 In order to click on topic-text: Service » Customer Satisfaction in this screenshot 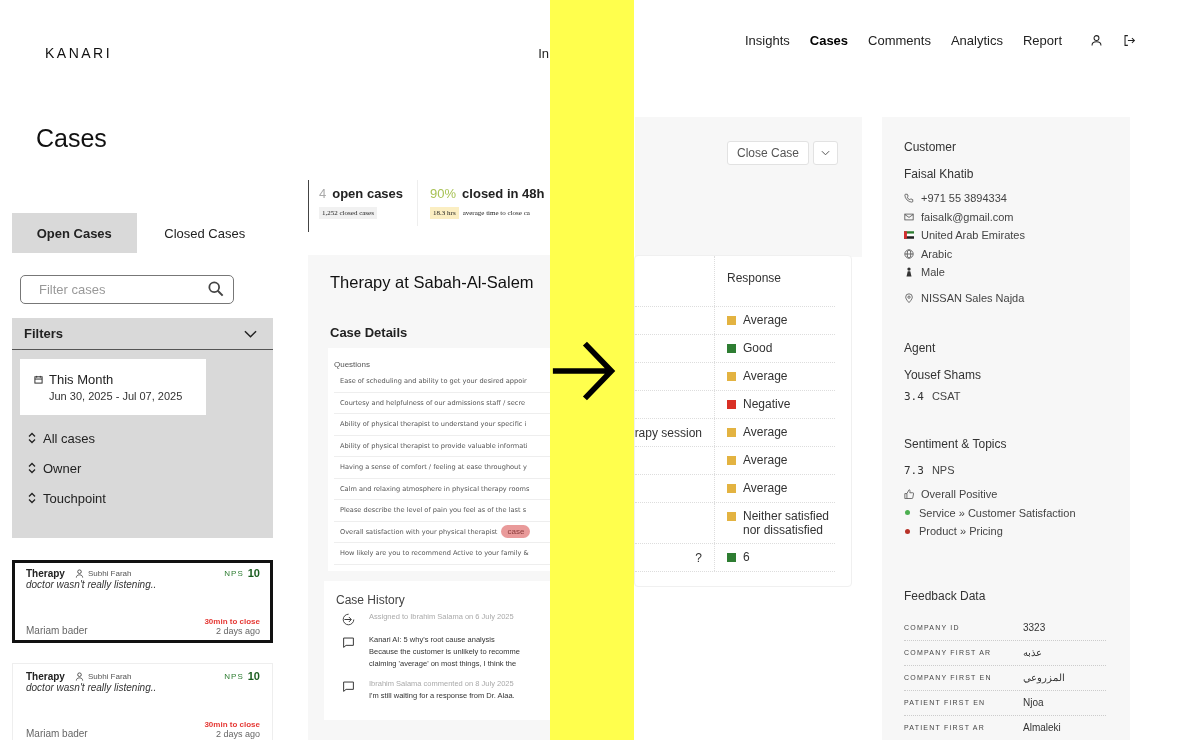, I will do `click(997, 512)`.